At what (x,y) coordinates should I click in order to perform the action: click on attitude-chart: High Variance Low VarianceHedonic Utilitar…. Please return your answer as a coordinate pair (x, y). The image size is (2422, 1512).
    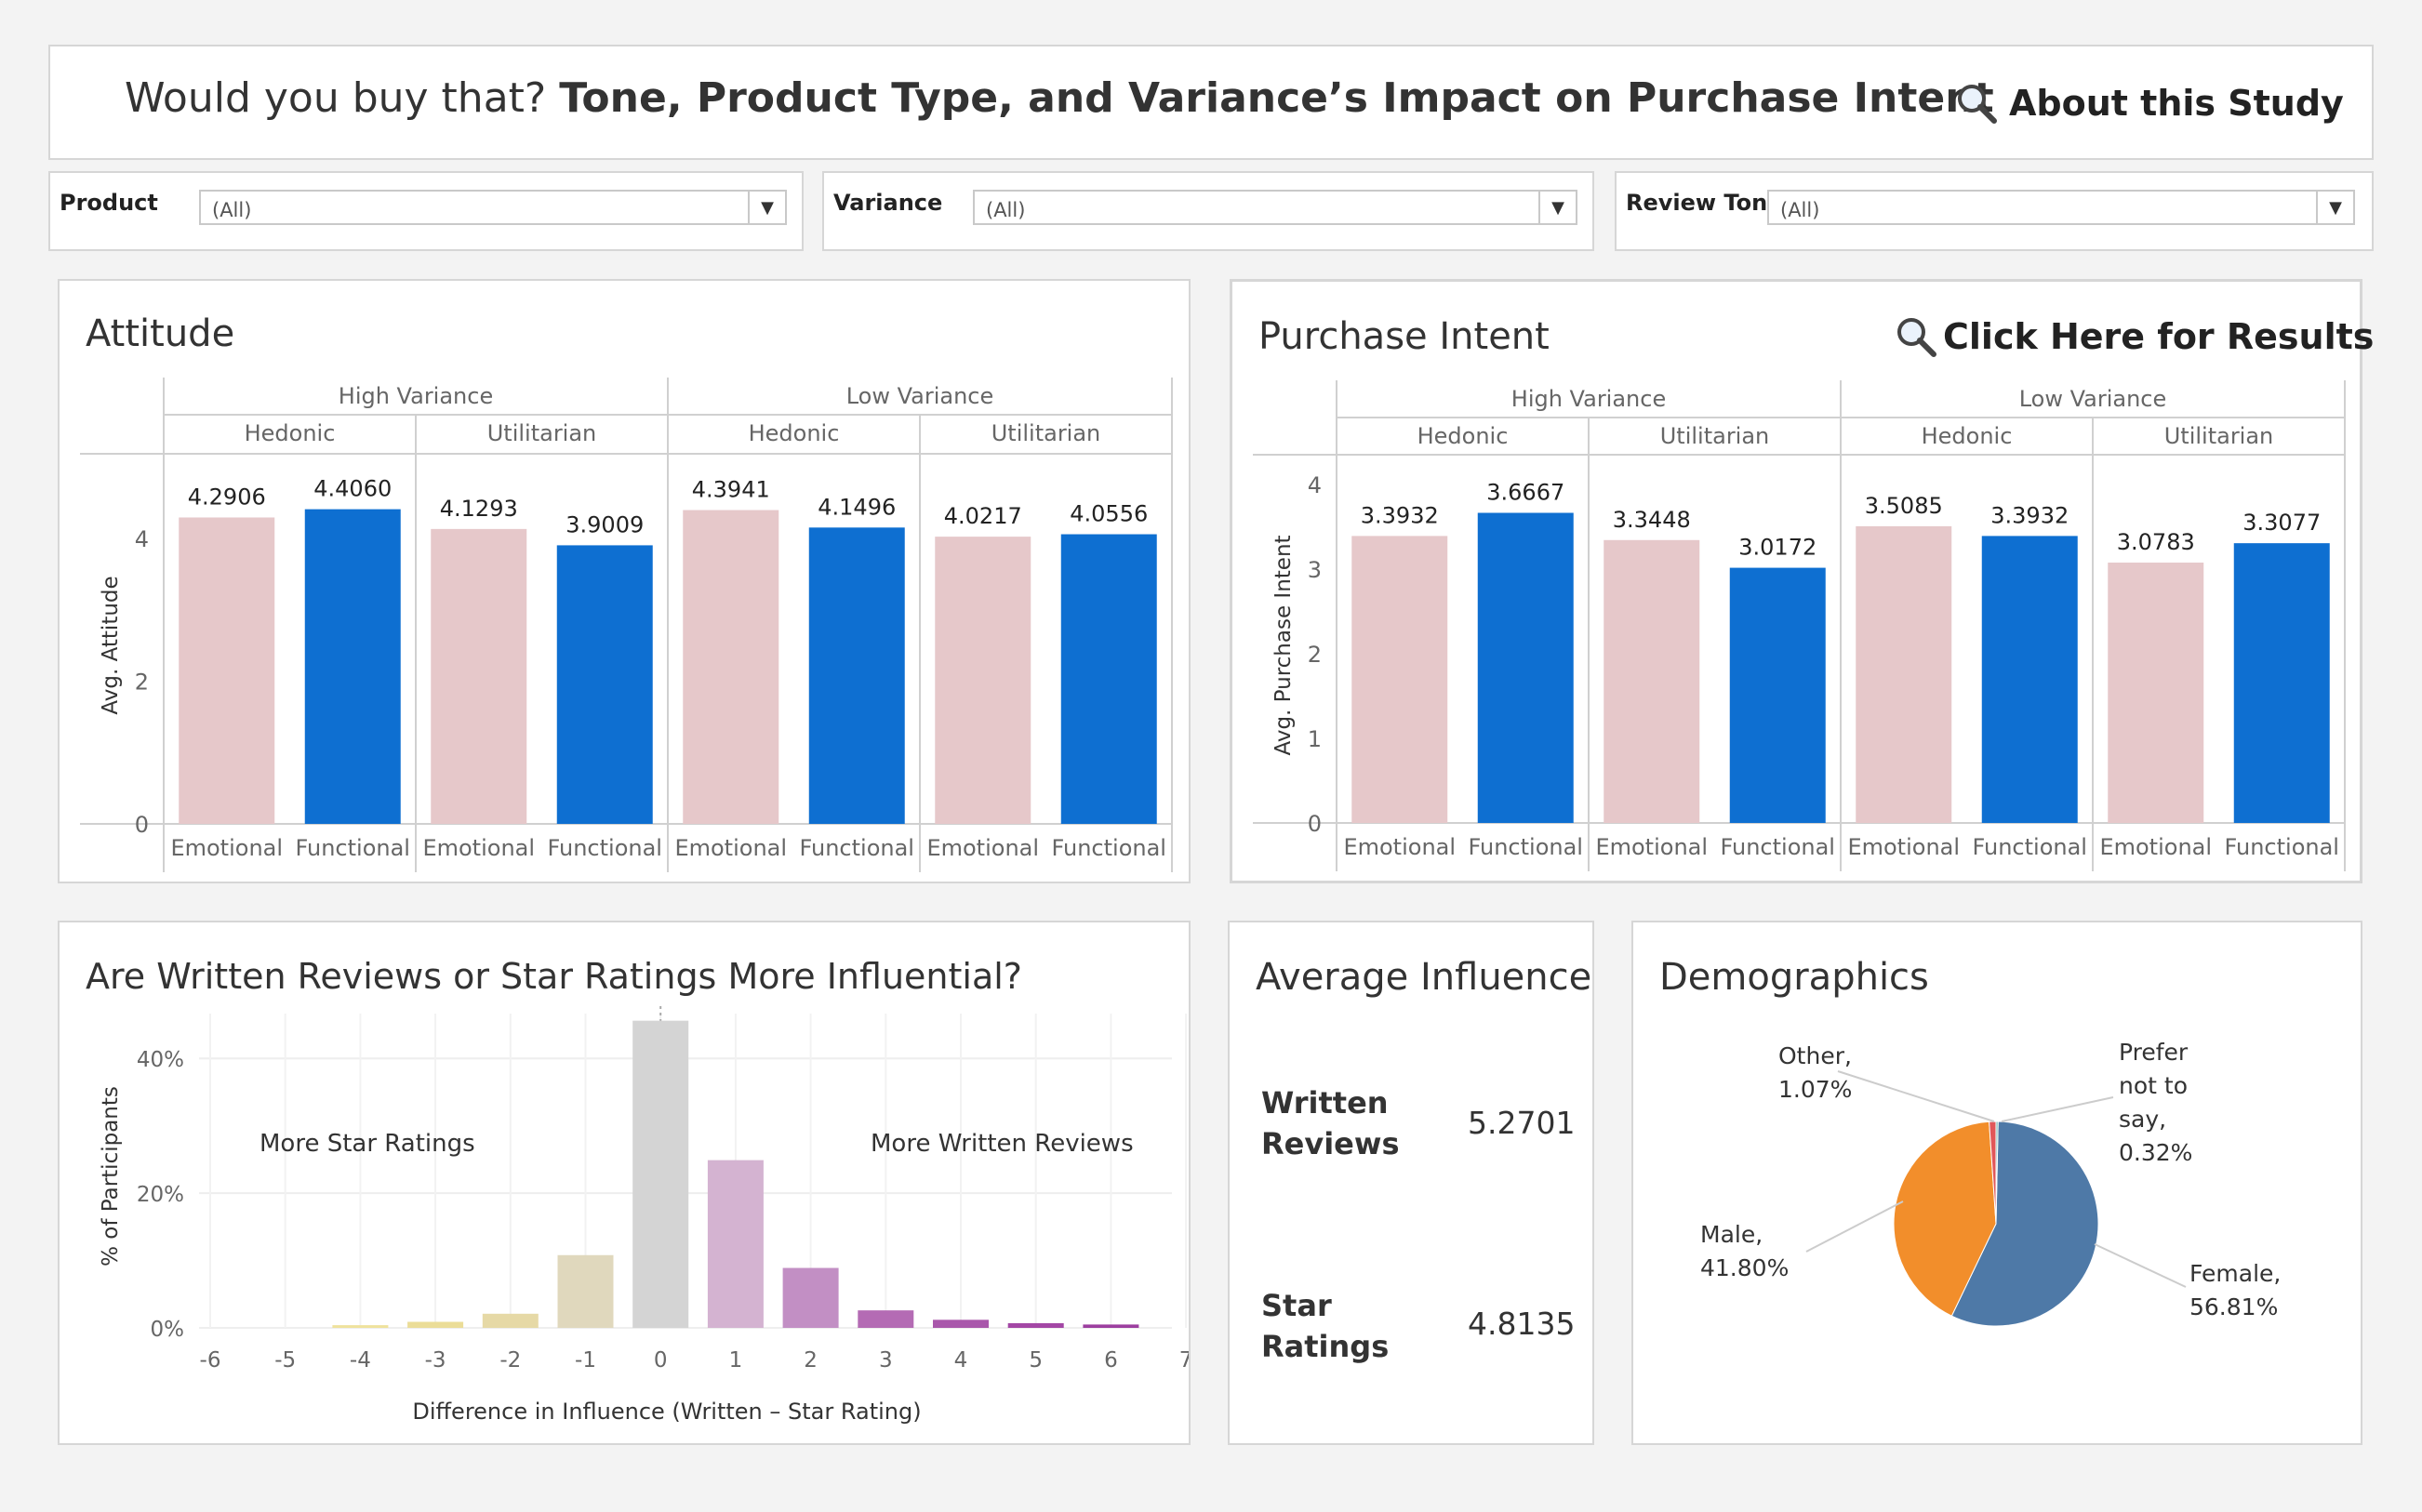
    Looking at the image, I should click on (626, 625).